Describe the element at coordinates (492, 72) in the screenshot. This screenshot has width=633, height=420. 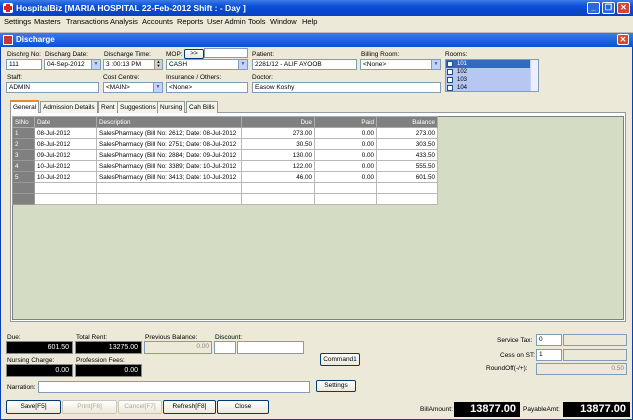
I see `room-item: 102` at that location.